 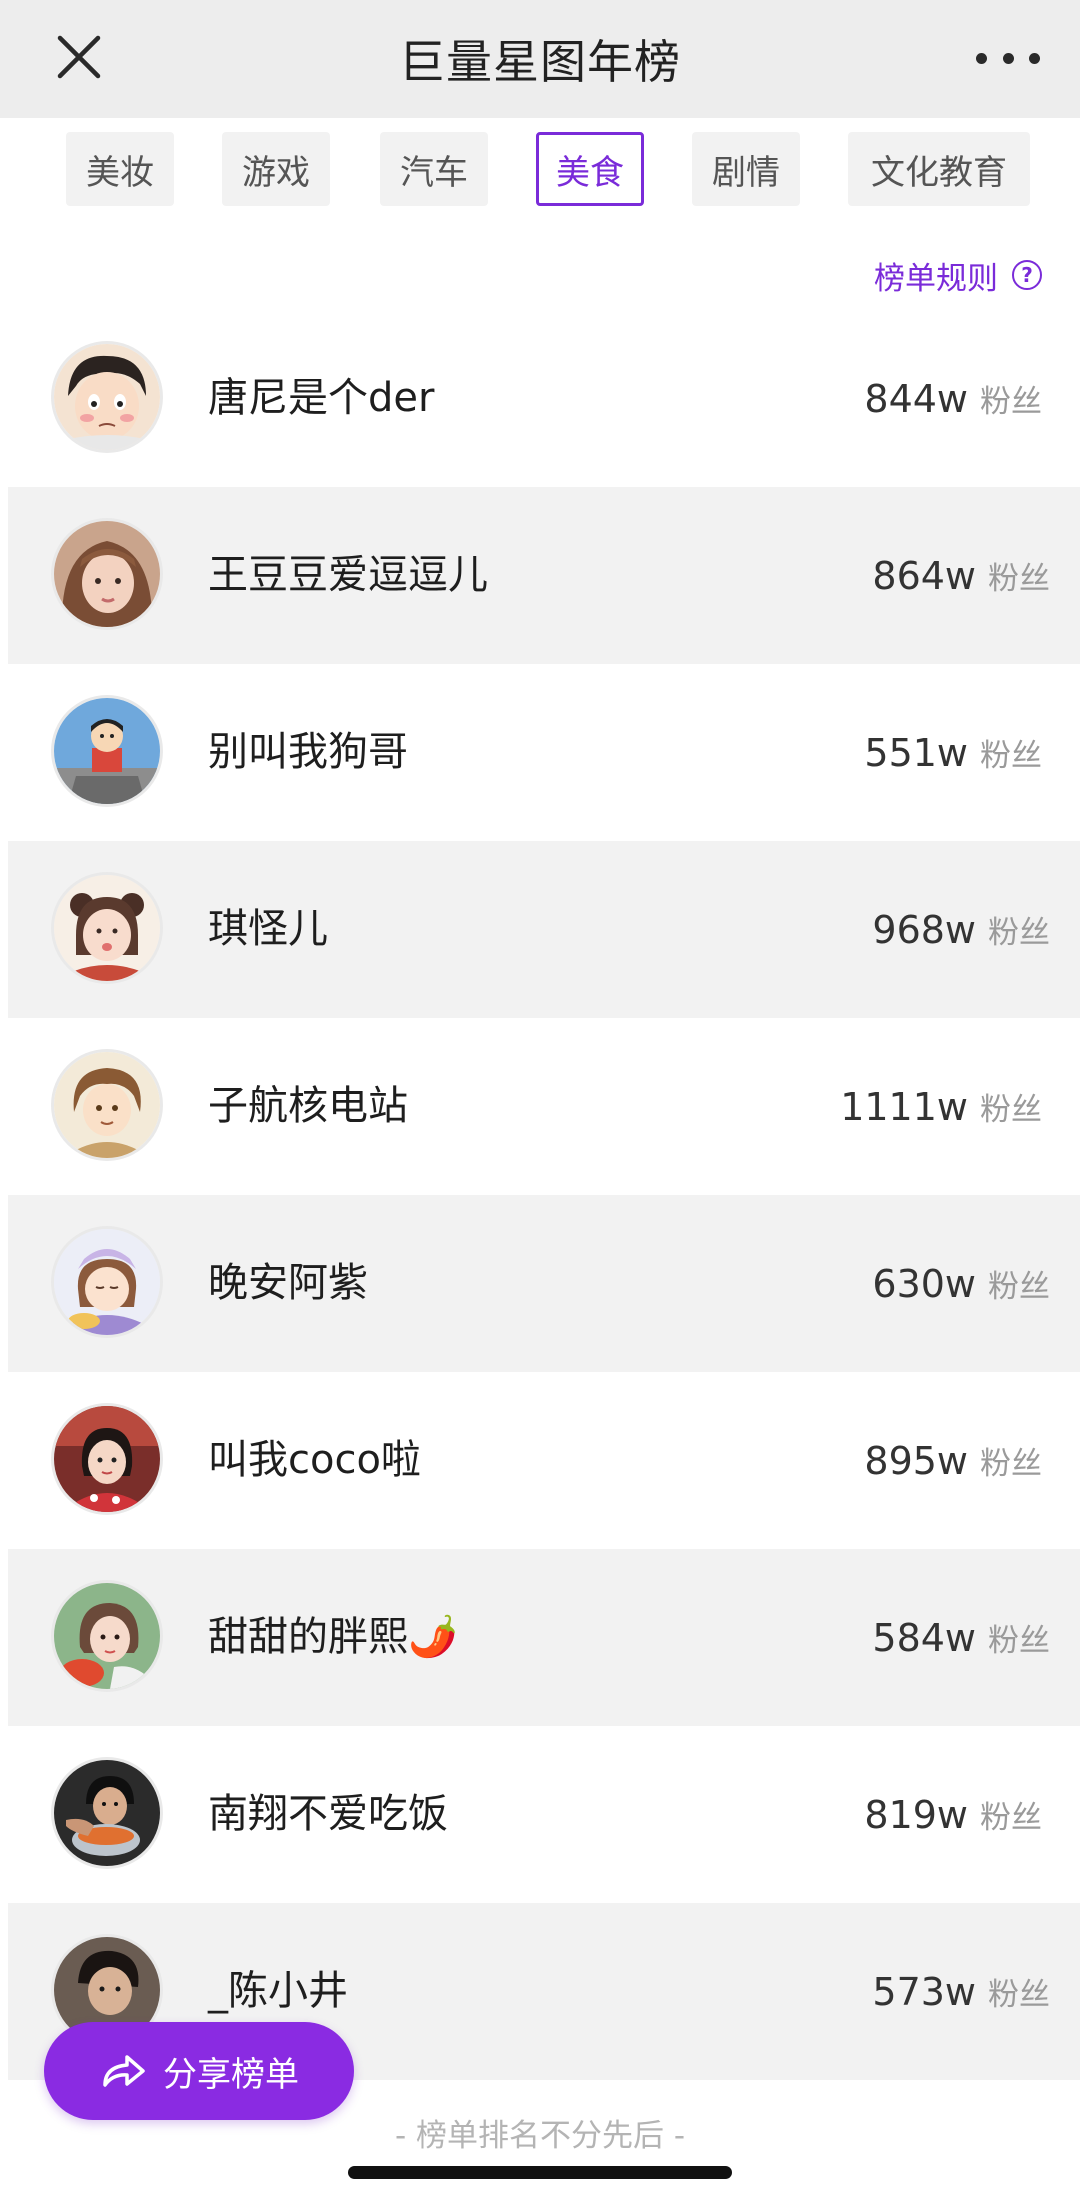 What do you see at coordinates (79, 57) in the screenshot?
I see `close-icon` at bounding box center [79, 57].